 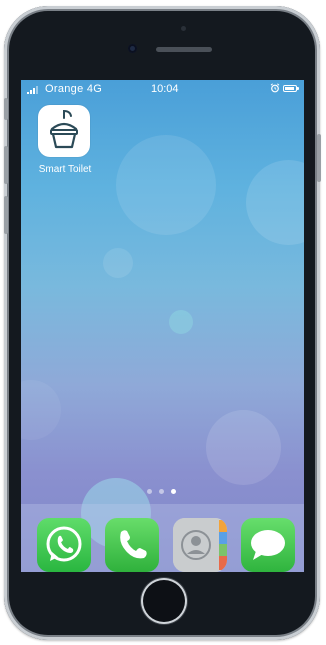 What do you see at coordinates (65, 169) in the screenshot?
I see `app-label: Smart Toilet` at bounding box center [65, 169].